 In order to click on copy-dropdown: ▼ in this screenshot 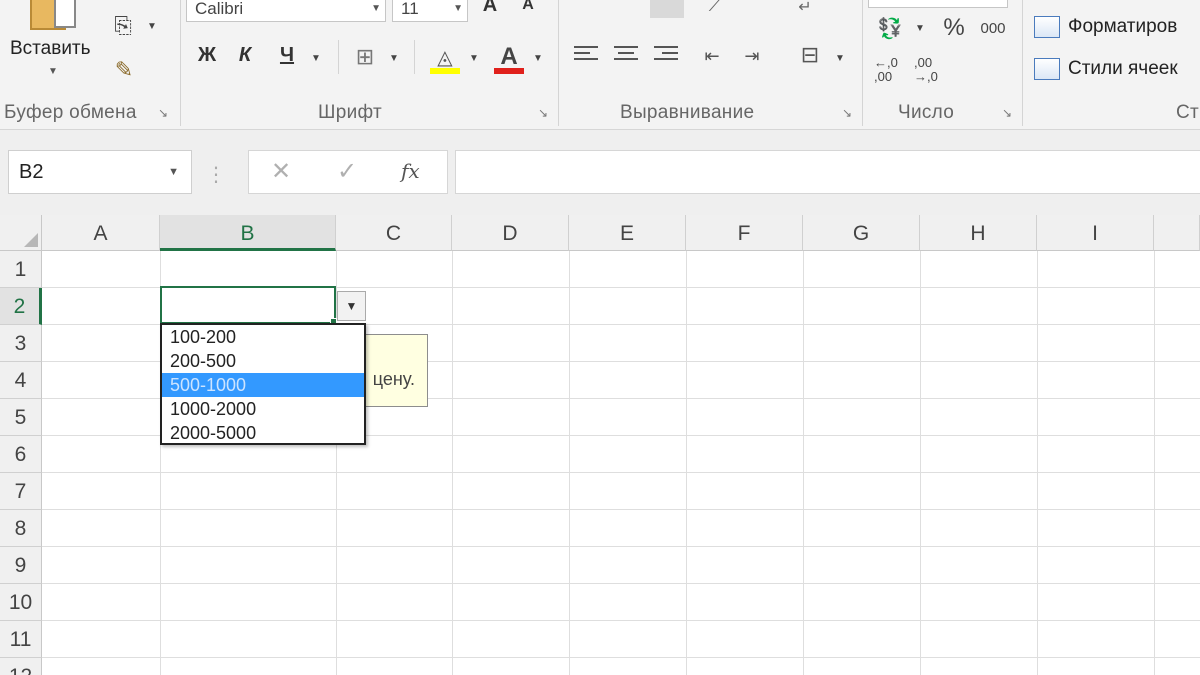, I will do `click(152, 26)`.